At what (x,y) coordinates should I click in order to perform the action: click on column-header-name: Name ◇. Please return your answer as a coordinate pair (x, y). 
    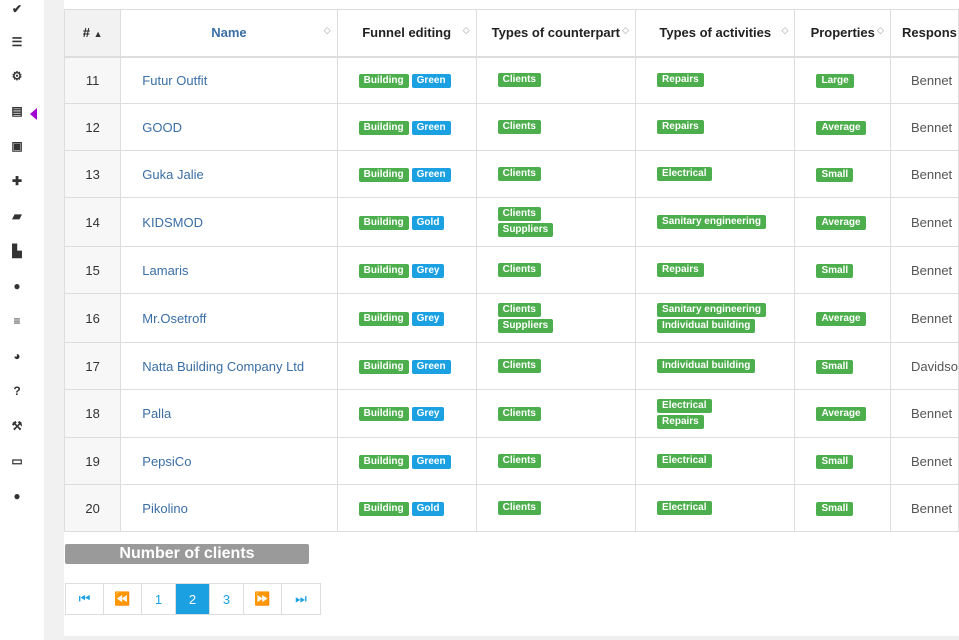
    Looking at the image, I should click on (229, 33).